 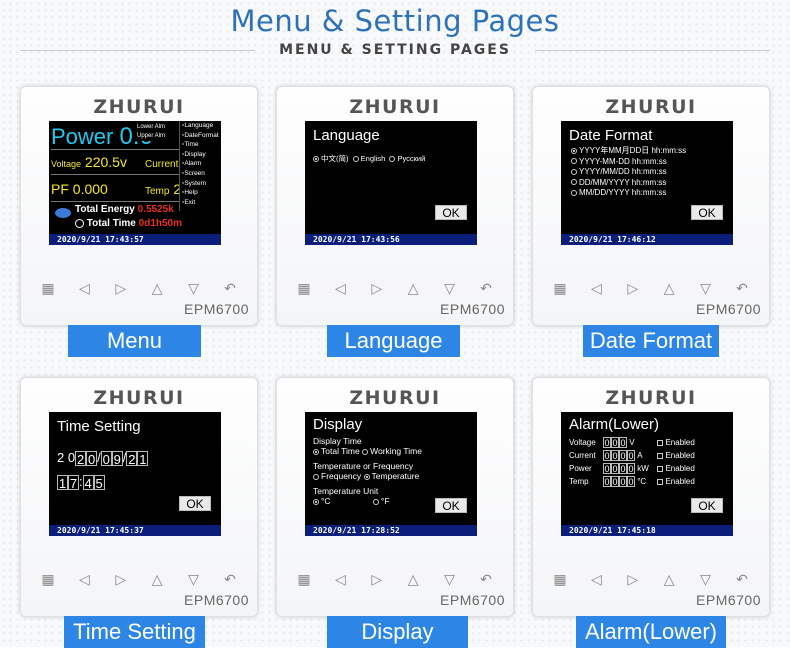 I want to click on total-time-row: Total Time 0d1h50m, so click(x=128, y=223).